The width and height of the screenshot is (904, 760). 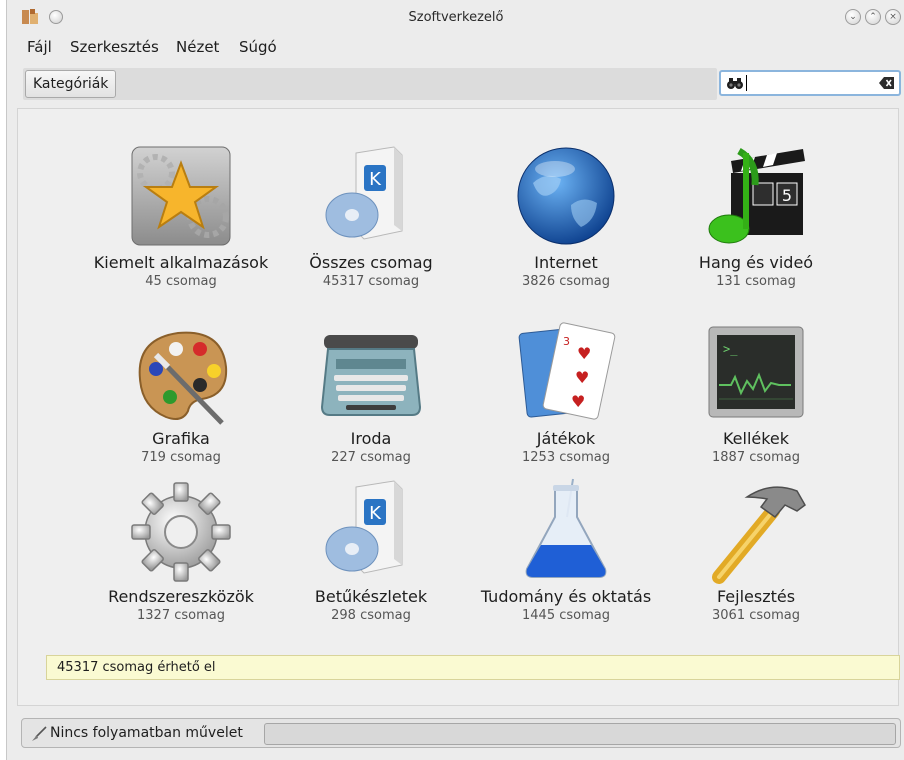 I want to click on category-development: Fejlesztés 3061 csomag, so click(x=756, y=550).